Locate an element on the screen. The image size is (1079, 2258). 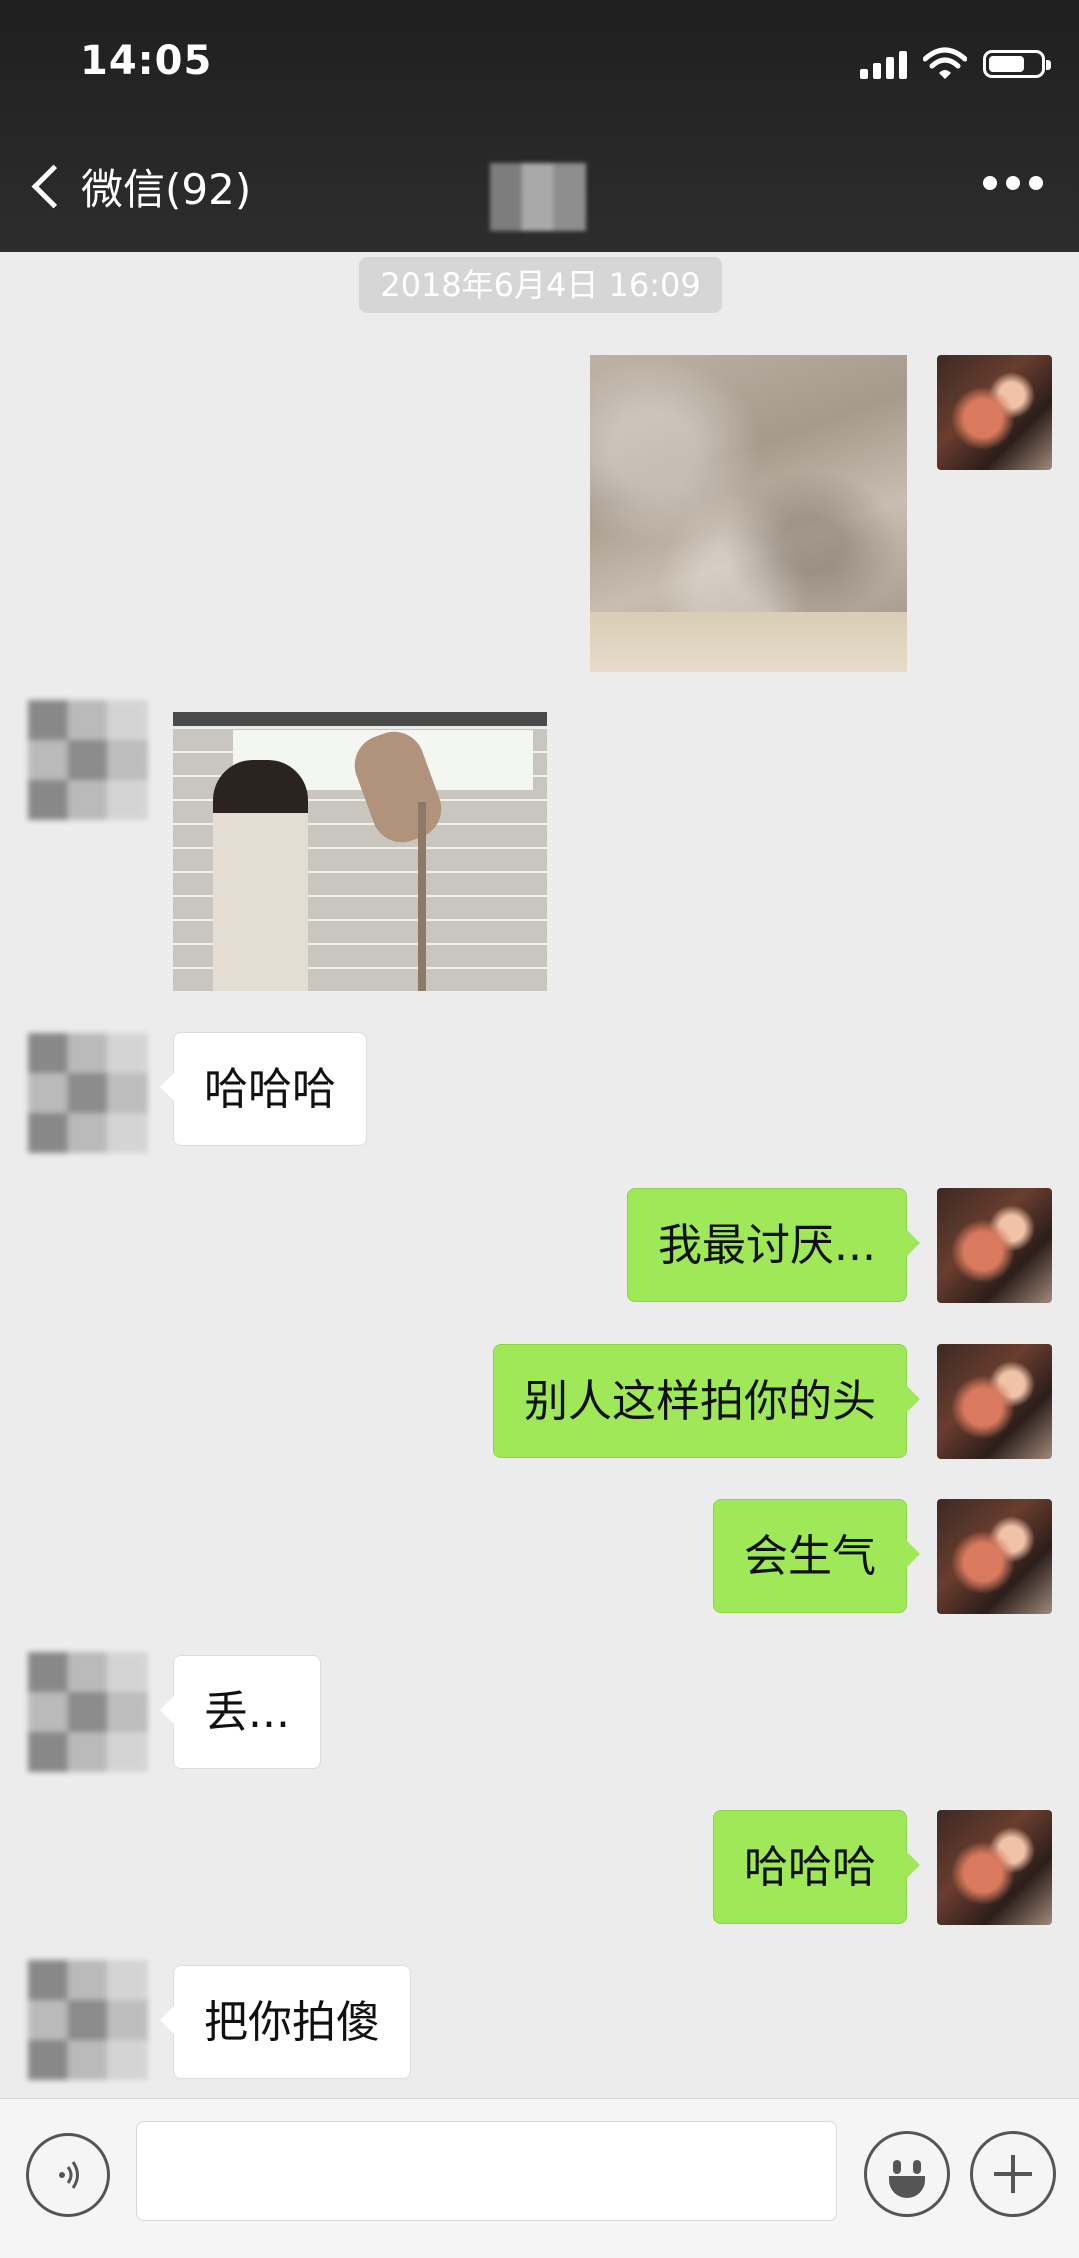
voice-icon is located at coordinates (68, 2175).